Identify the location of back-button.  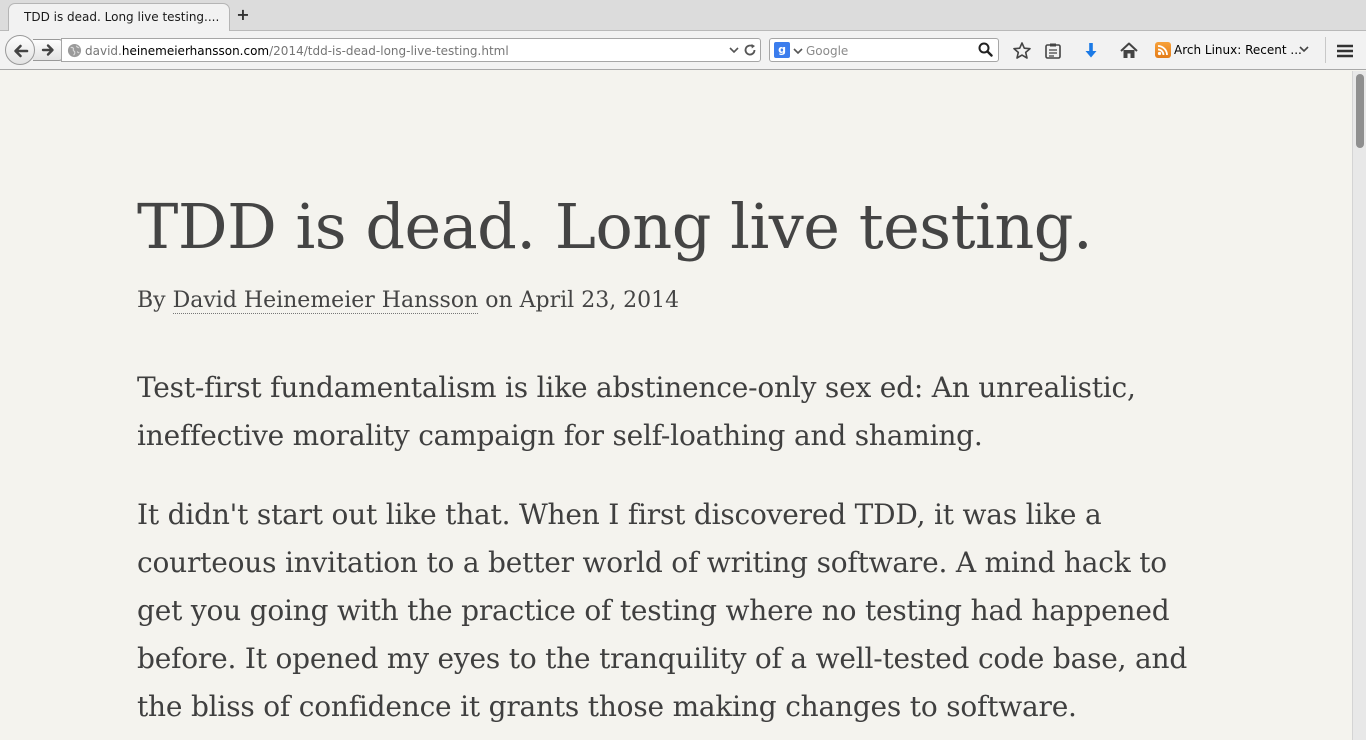
(20, 50).